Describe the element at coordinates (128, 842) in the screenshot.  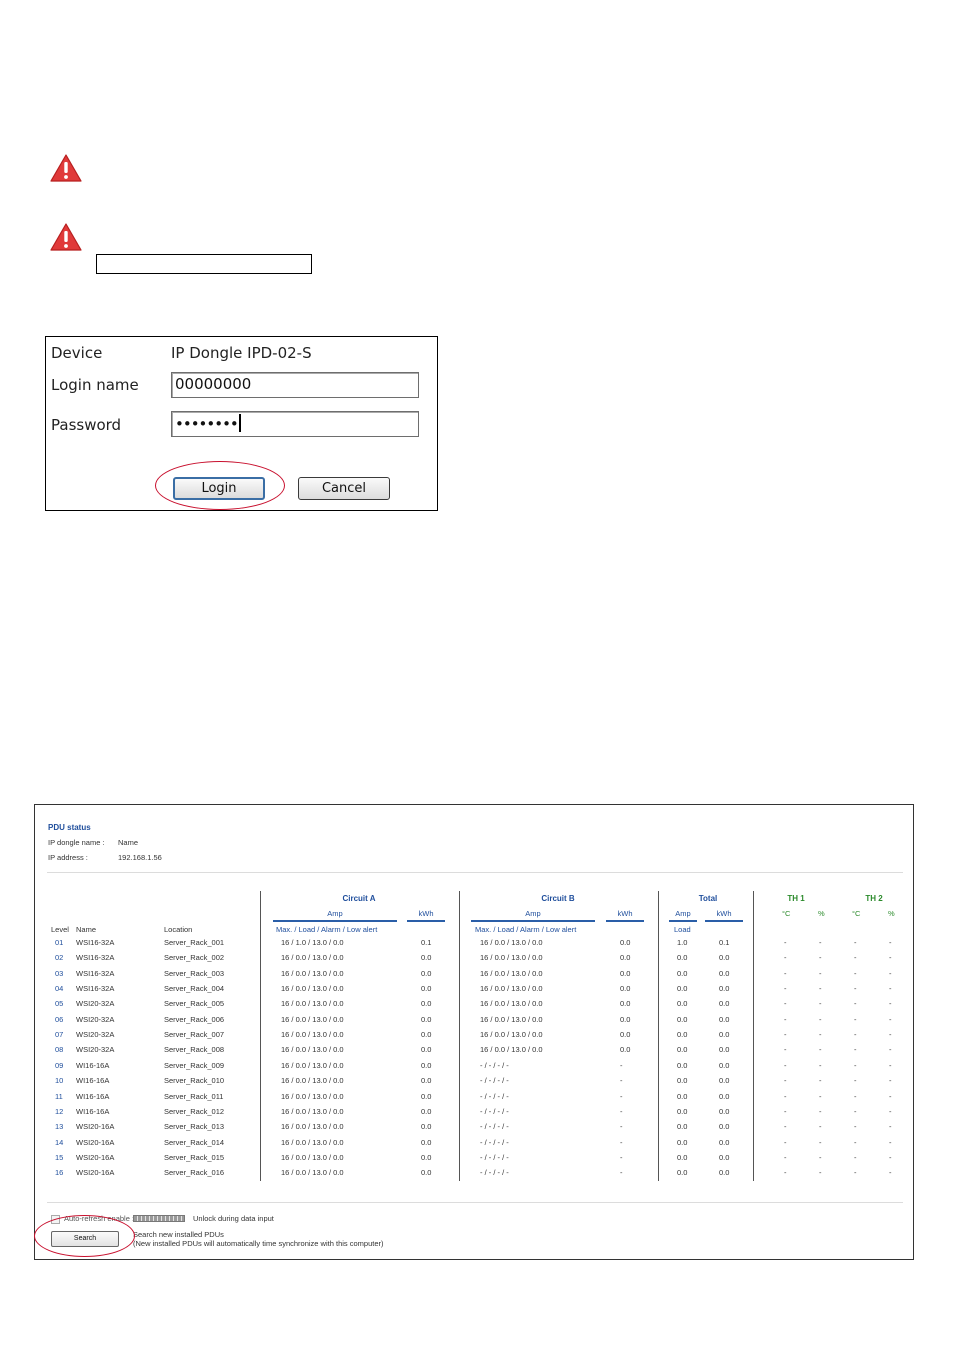
I see `dongle-name-value: Name` at that location.